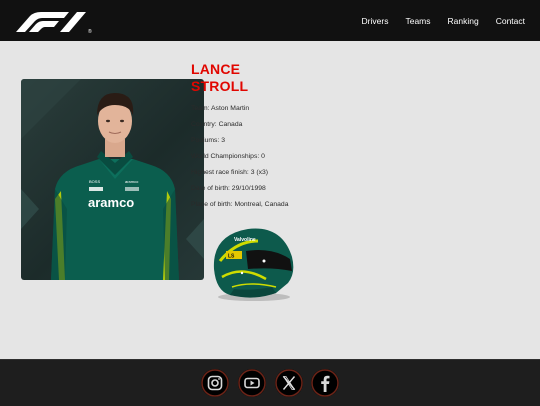  Describe the element at coordinates (463, 21) in the screenshot. I see `nav-ranking-link: Ranking` at that location.